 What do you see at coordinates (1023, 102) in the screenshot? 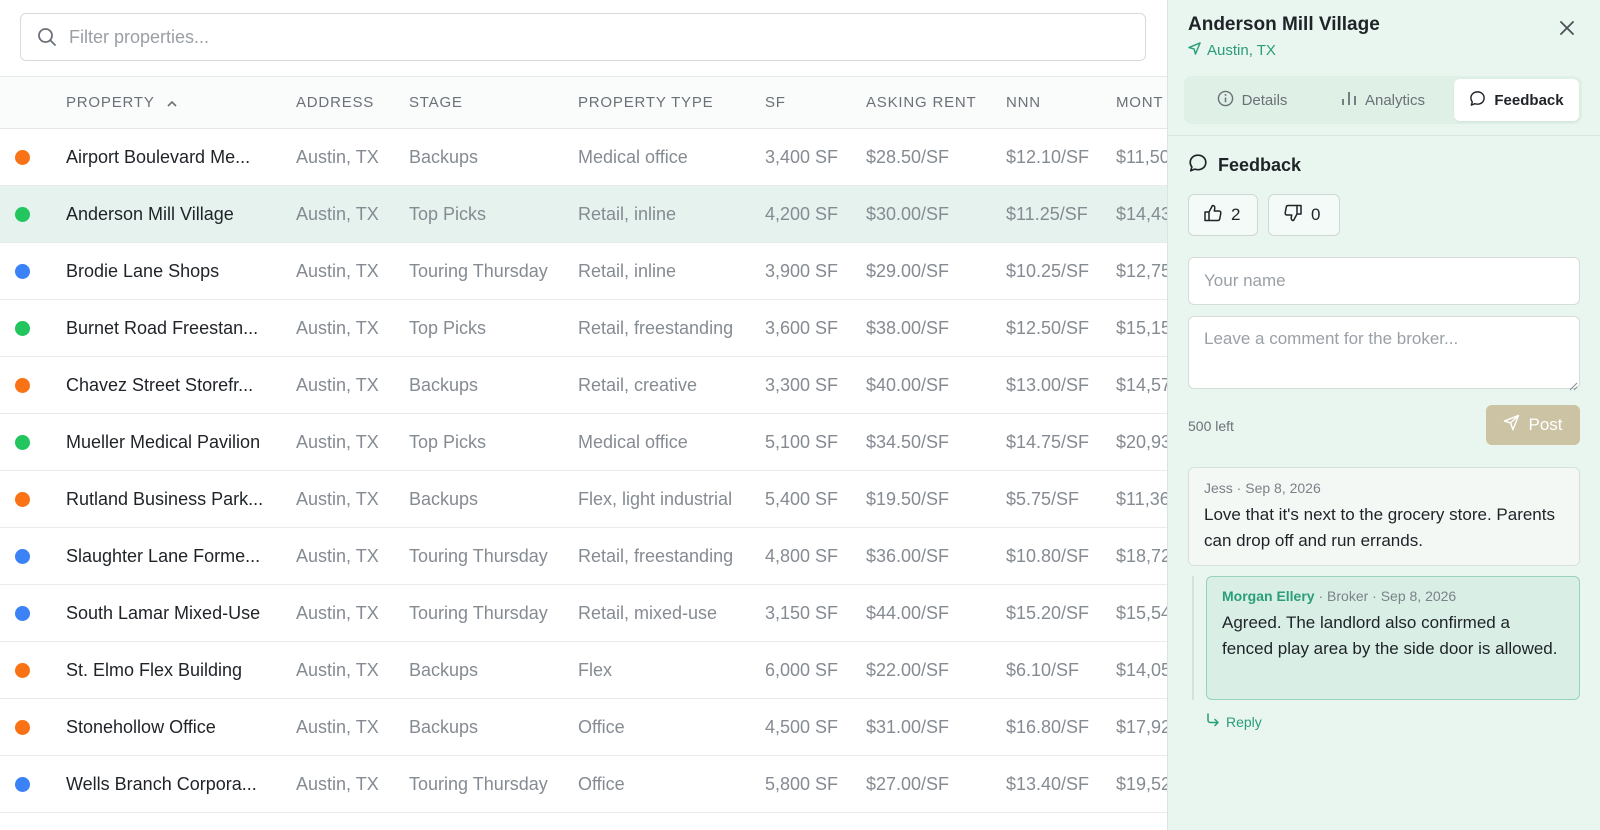
I see `column-header-nnn: NNN` at bounding box center [1023, 102].